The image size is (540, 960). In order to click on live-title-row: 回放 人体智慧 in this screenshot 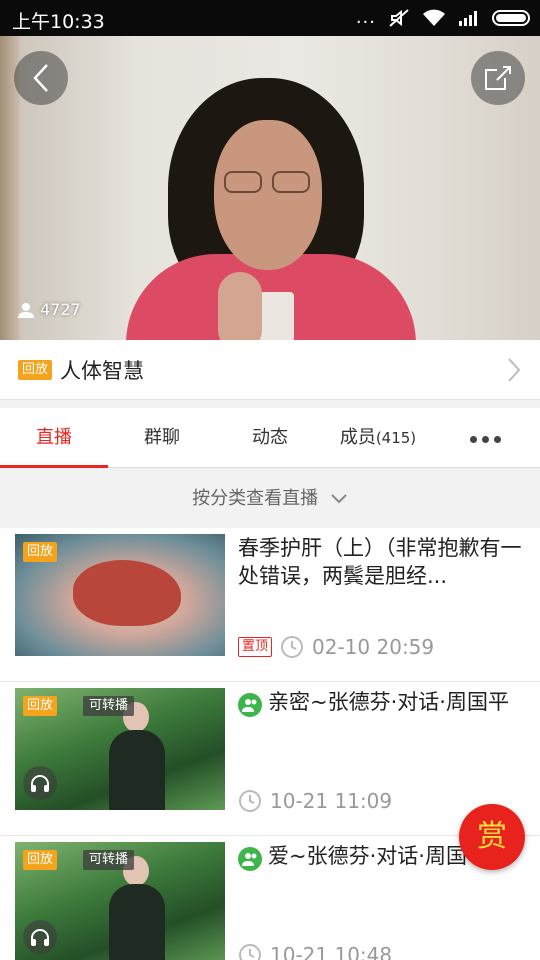, I will do `click(270, 370)`.